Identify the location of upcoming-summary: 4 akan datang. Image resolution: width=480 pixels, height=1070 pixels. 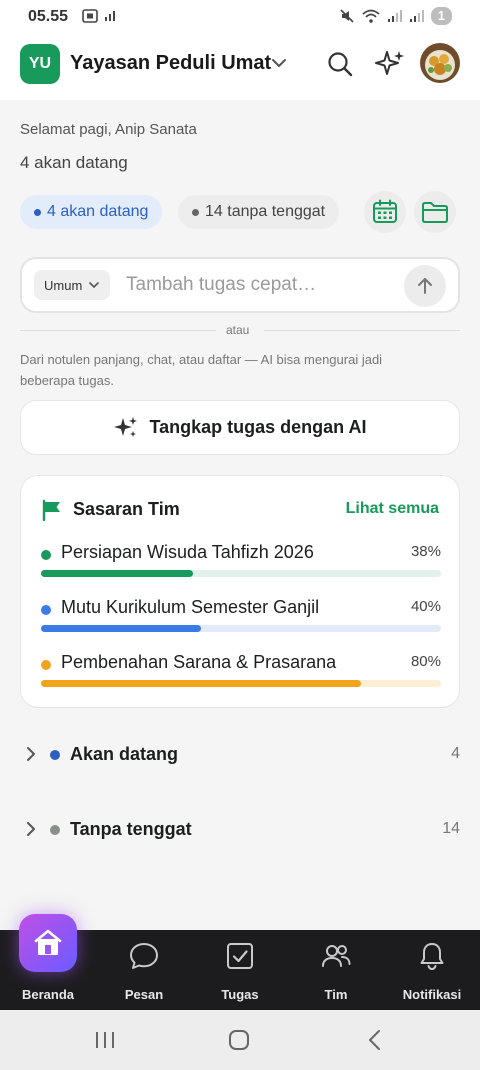
(74, 162).